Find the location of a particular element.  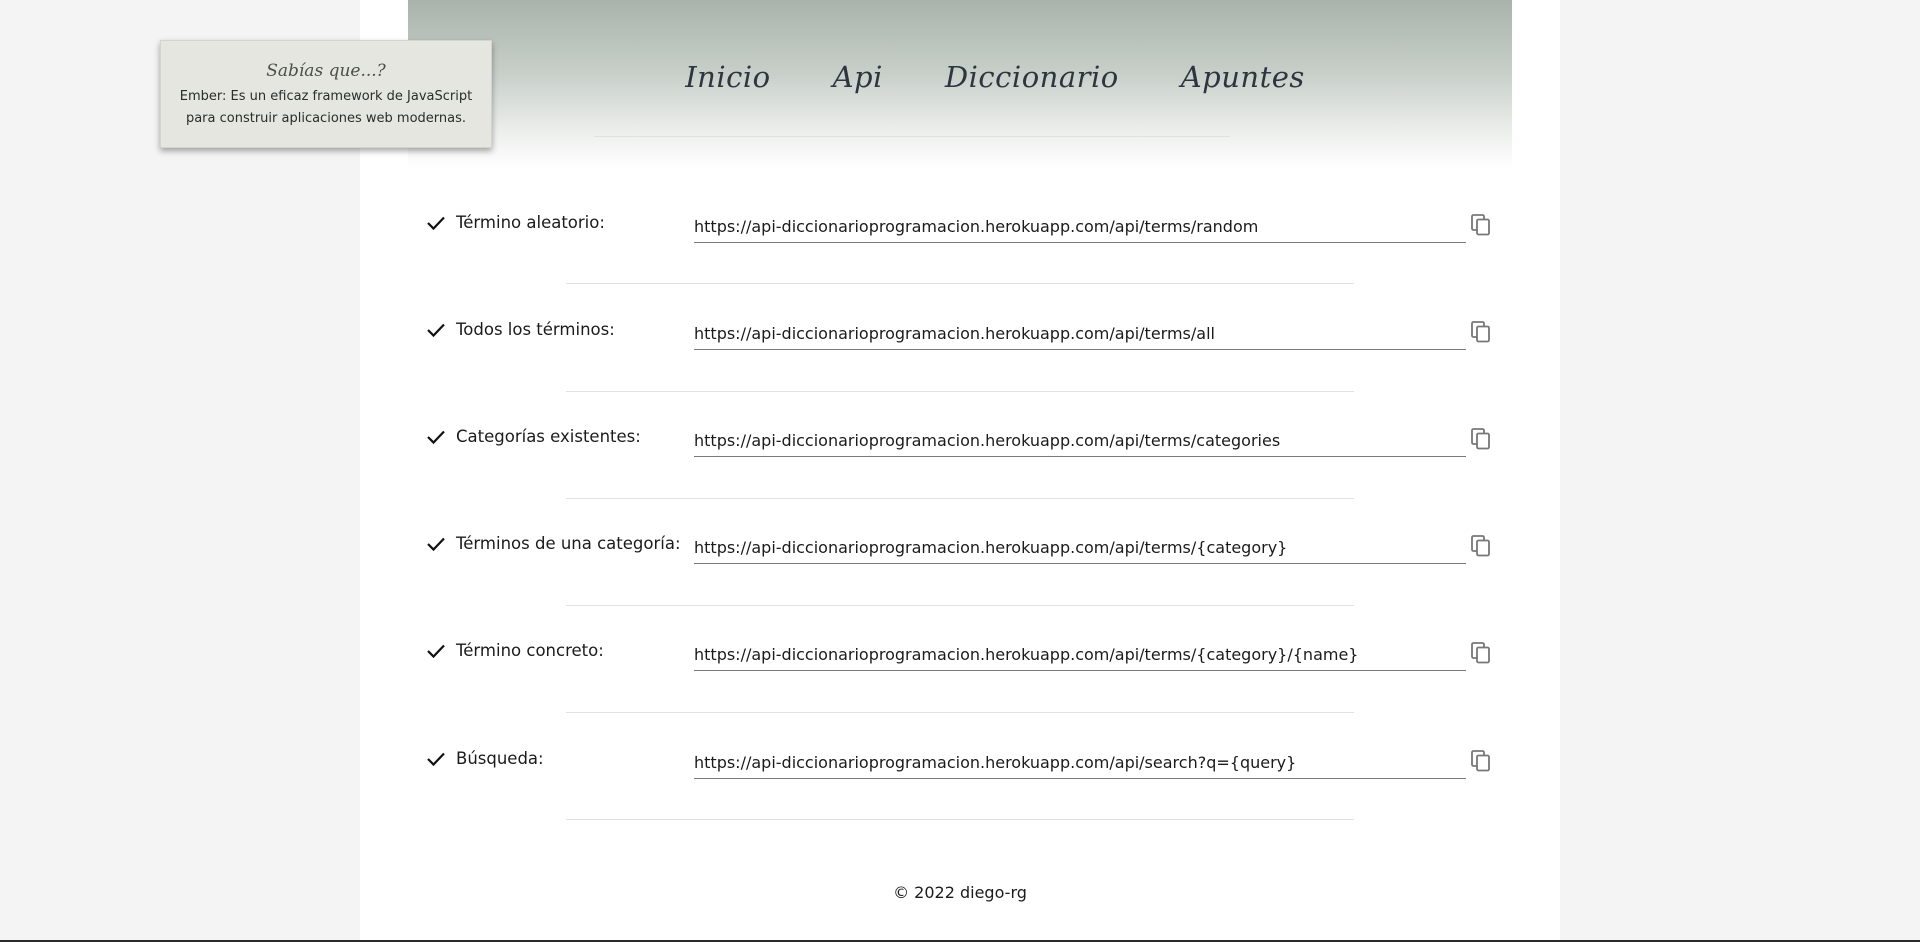

main-nav: Inicio Api Diccionario Apuntes is located at coordinates (960, 77).